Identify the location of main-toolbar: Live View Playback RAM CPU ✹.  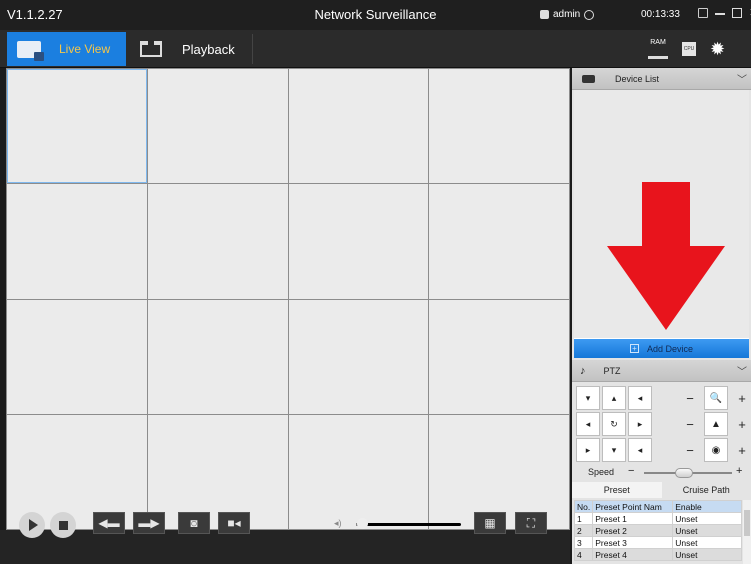
(375, 49).